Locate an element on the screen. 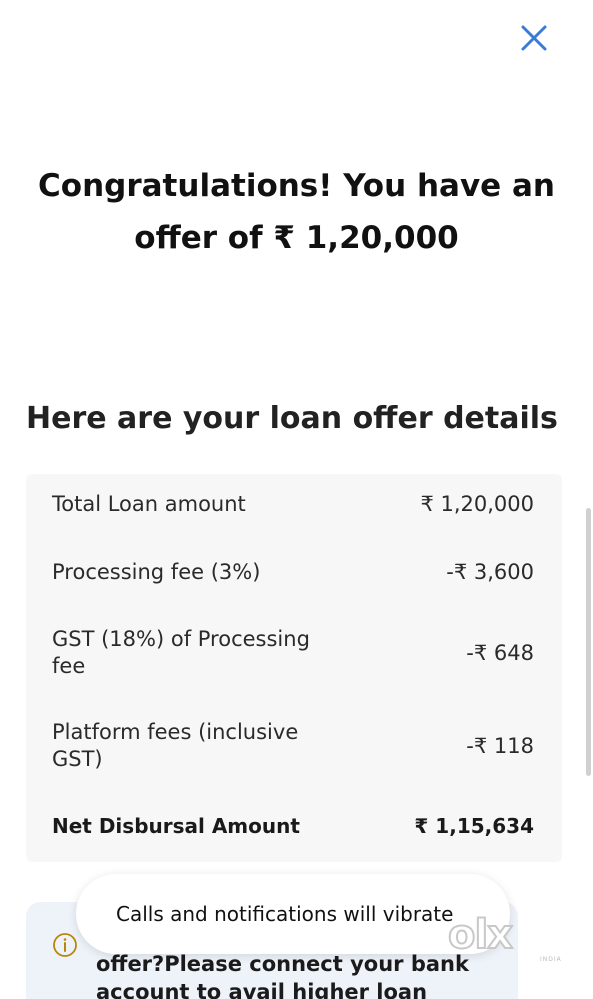 The image size is (593, 999). close-icon is located at coordinates (534, 38).